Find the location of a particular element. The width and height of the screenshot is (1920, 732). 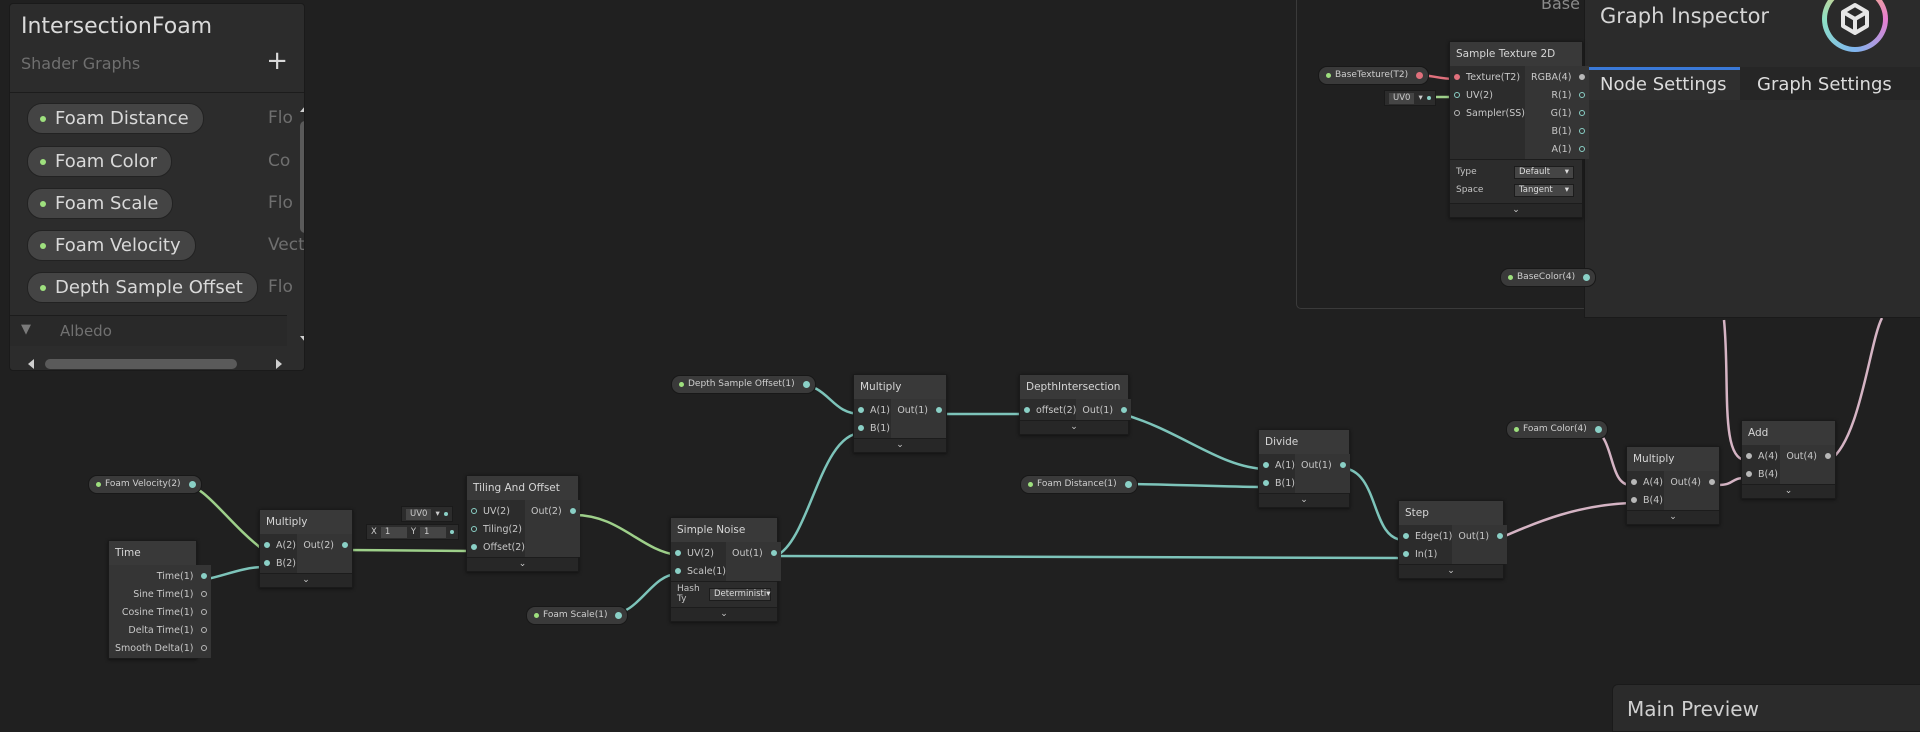

port-offset: Offset(2) is located at coordinates (496, 548).